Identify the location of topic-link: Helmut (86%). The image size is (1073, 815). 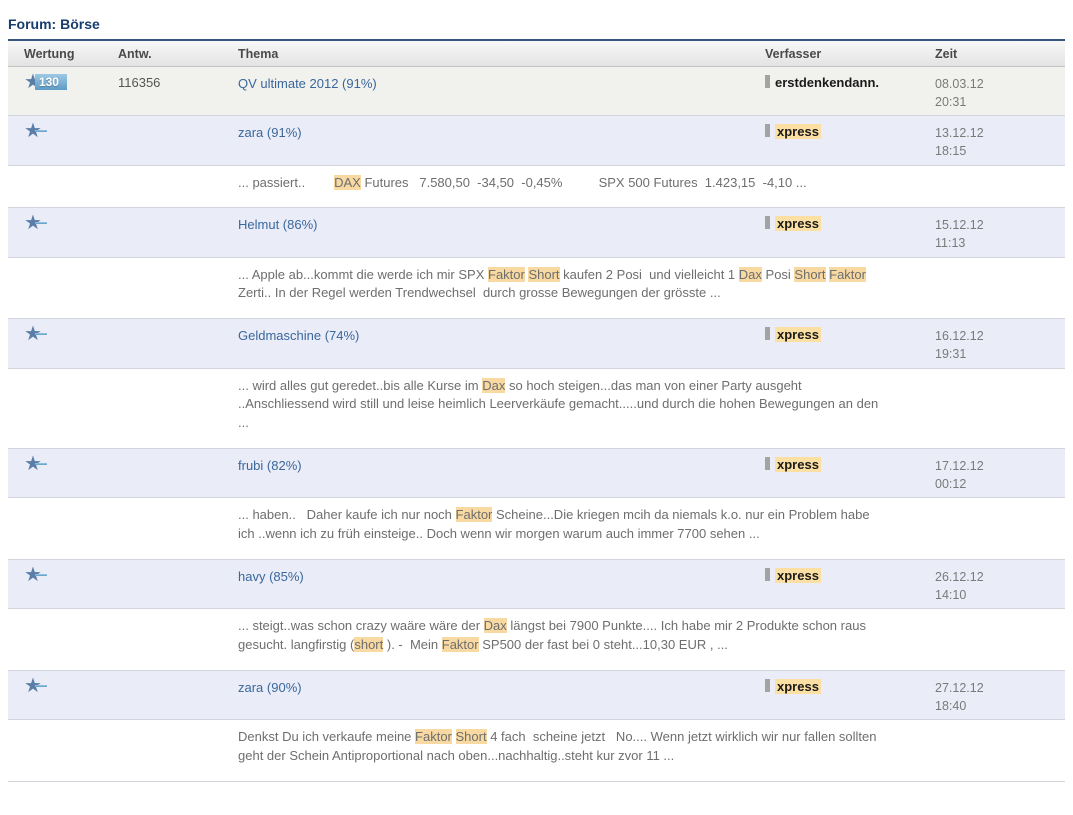
(277, 224).